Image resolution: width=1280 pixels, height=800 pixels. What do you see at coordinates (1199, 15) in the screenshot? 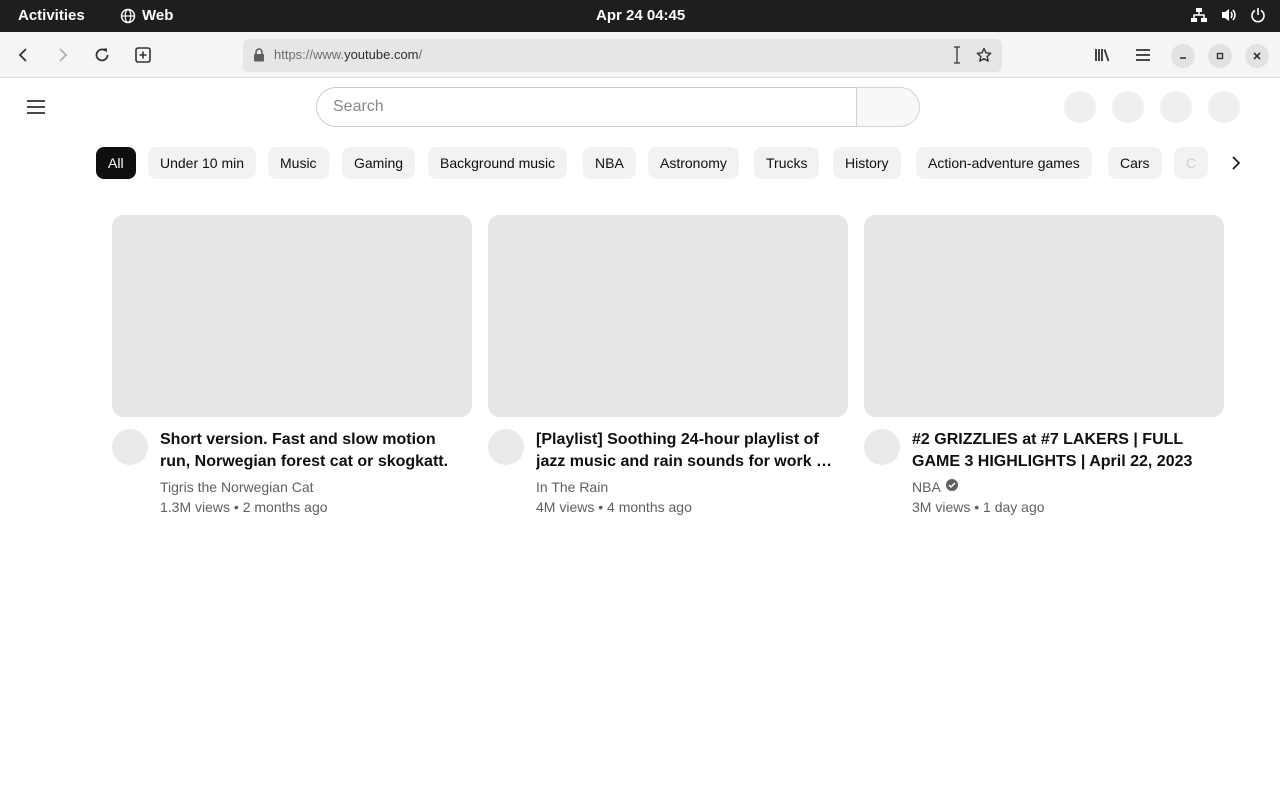
I see `network-icon` at bounding box center [1199, 15].